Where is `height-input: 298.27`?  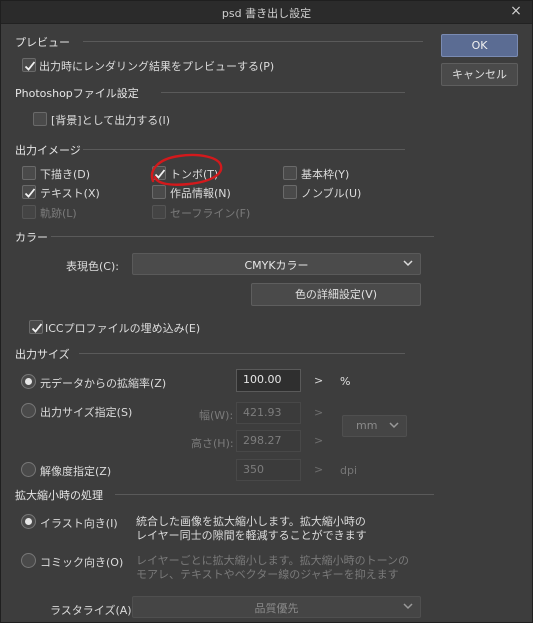 height-input: 298.27 is located at coordinates (268, 441).